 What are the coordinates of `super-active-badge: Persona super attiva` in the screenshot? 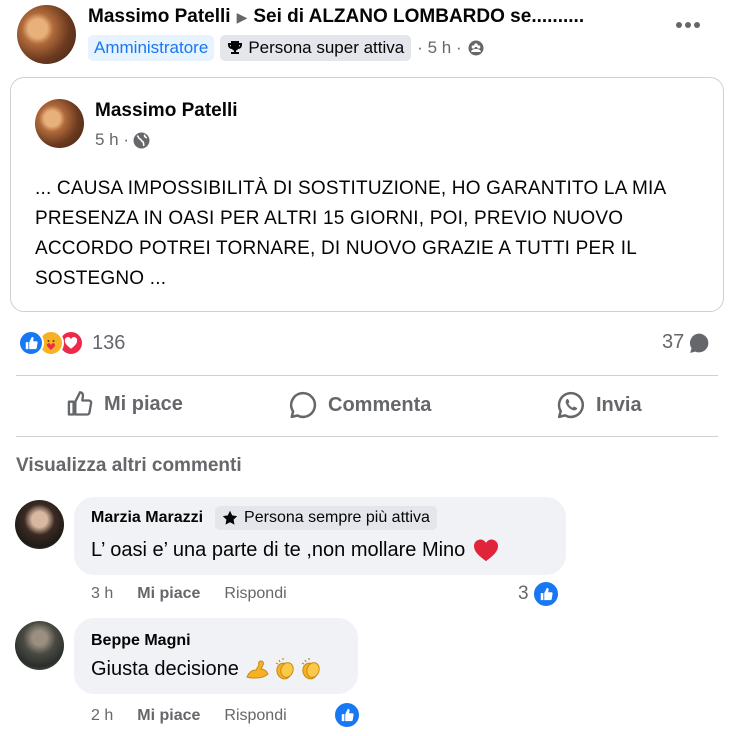 It's located at (316, 48).